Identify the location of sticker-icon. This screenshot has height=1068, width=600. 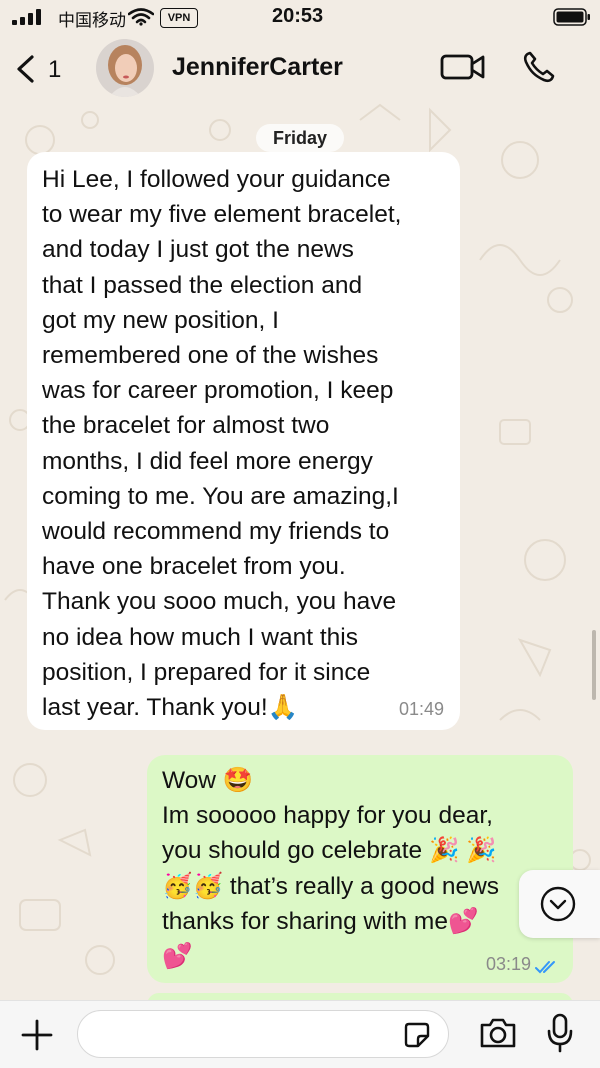
(417, 1035).